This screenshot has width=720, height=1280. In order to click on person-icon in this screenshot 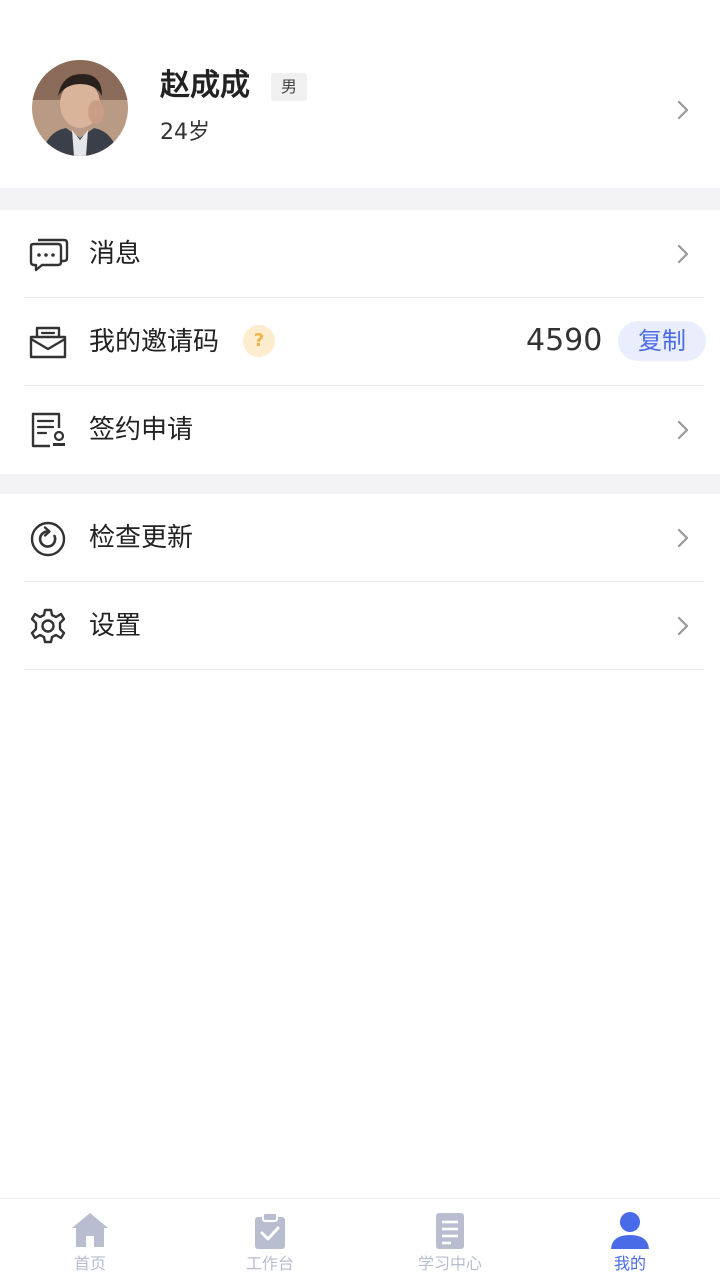, I will do `click(630, 1230)`.